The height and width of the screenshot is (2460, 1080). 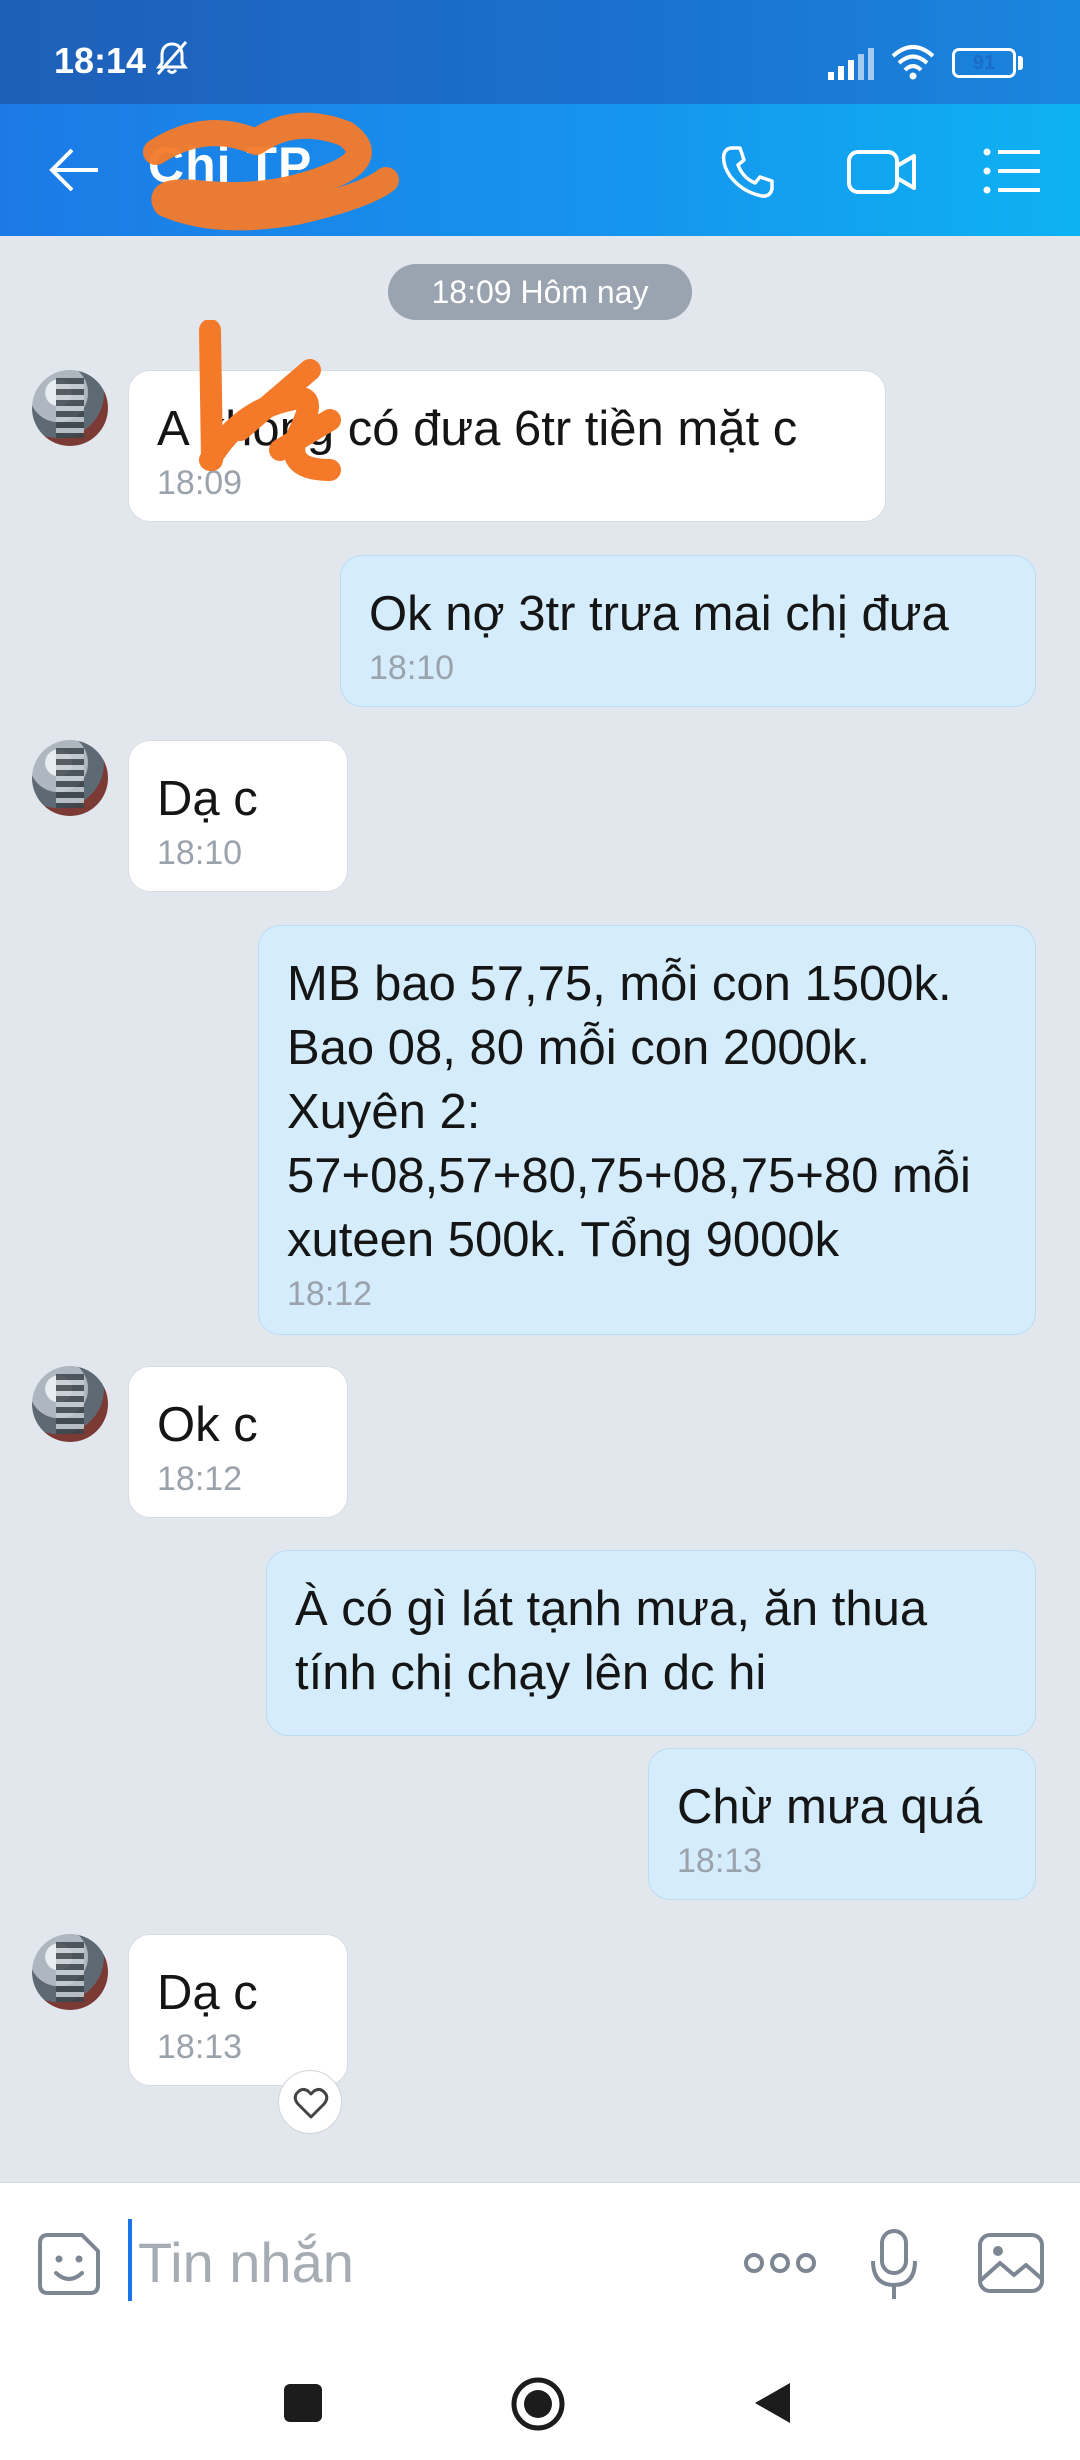 I want to click on battery-indicator: 91, so click(x=984, y=63).